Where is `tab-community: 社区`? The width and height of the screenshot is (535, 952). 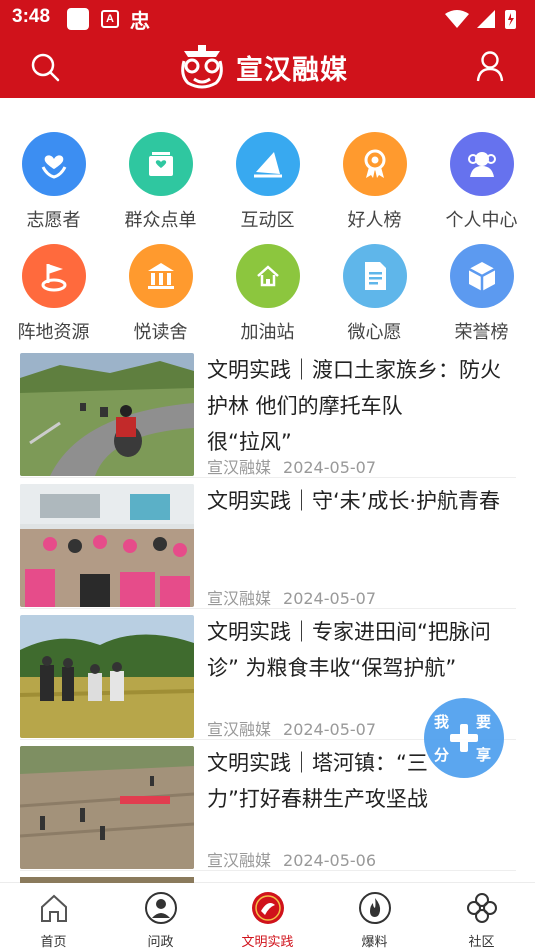 tab-community: 社区 is located at coordinates (481, 920).